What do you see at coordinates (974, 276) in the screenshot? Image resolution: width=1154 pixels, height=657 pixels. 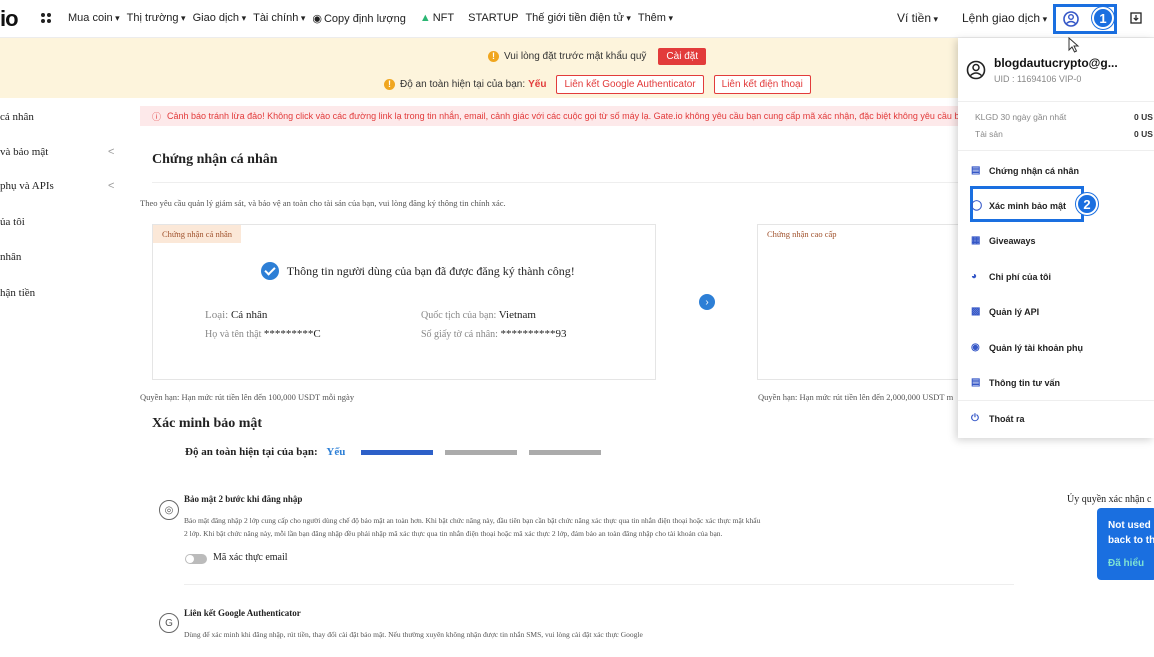 I see `coin-icon: ◕` at bounding box center [974, 276].